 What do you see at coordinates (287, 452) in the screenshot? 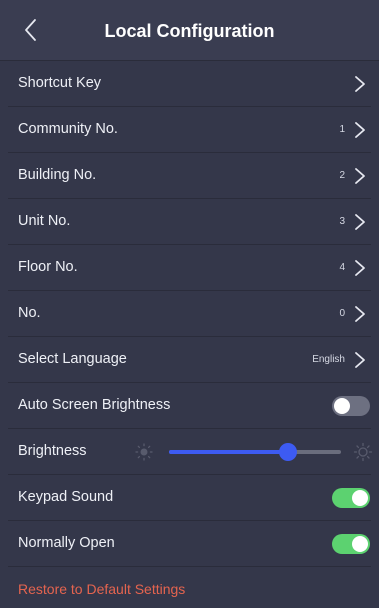
I see `brightness-slider-thumb` at bounding box center [287, 452].